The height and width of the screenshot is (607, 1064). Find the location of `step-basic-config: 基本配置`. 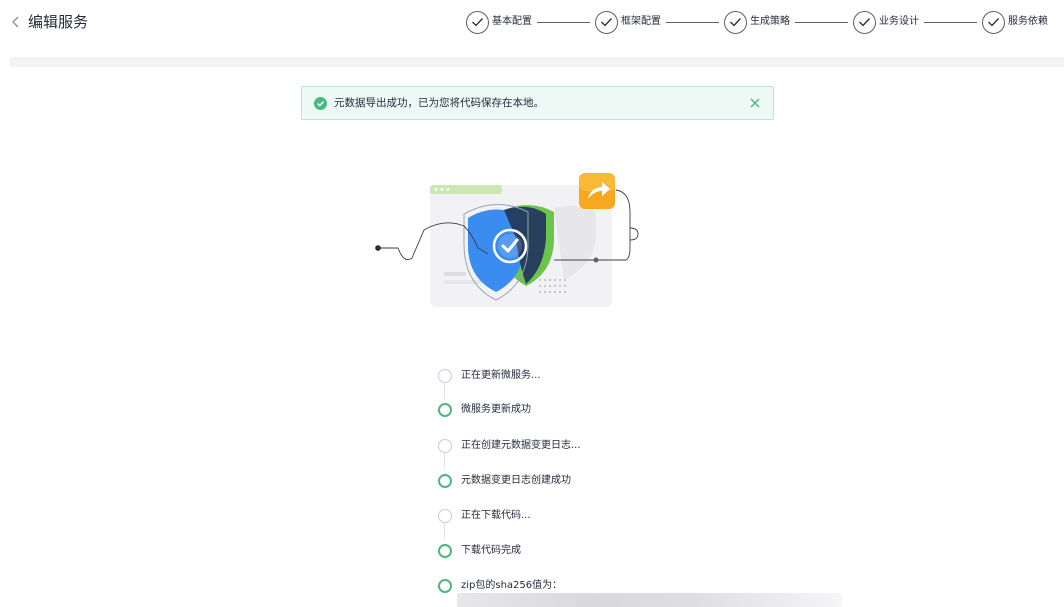

step-basic-config: 基本配置 is located at coordinates (499, 22).